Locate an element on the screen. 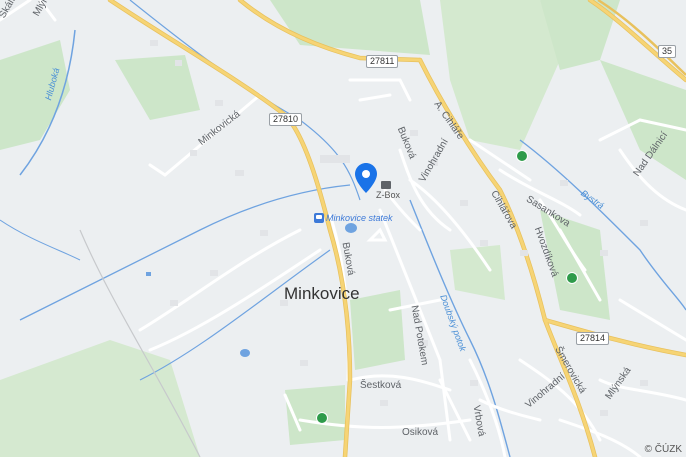 This screenshot has width=686, height=457. road-label: Osiková is located at coordinates (420, 432).